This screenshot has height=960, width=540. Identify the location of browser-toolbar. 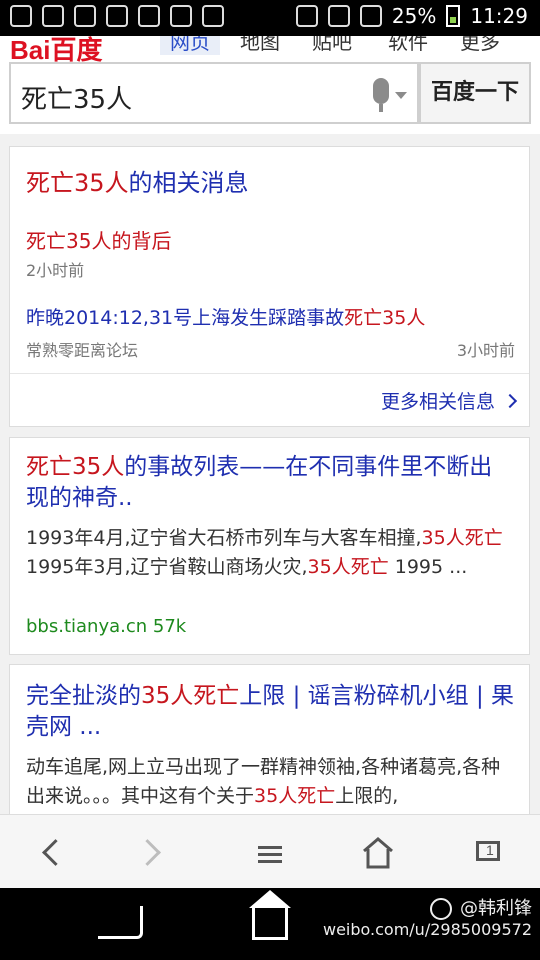
(270, 851).